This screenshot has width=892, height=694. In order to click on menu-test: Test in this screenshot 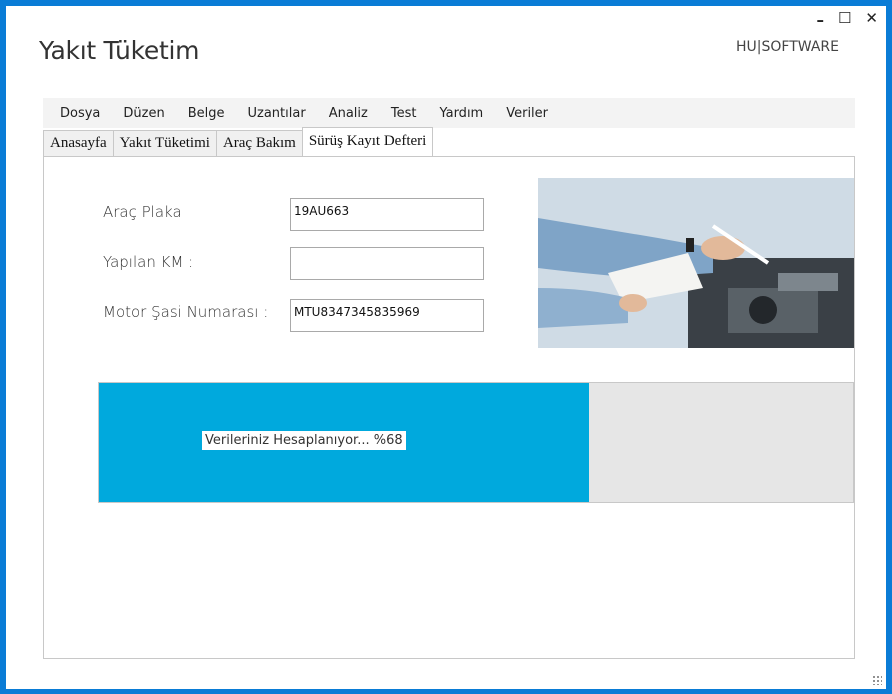, I will do `click(404, 113)`.